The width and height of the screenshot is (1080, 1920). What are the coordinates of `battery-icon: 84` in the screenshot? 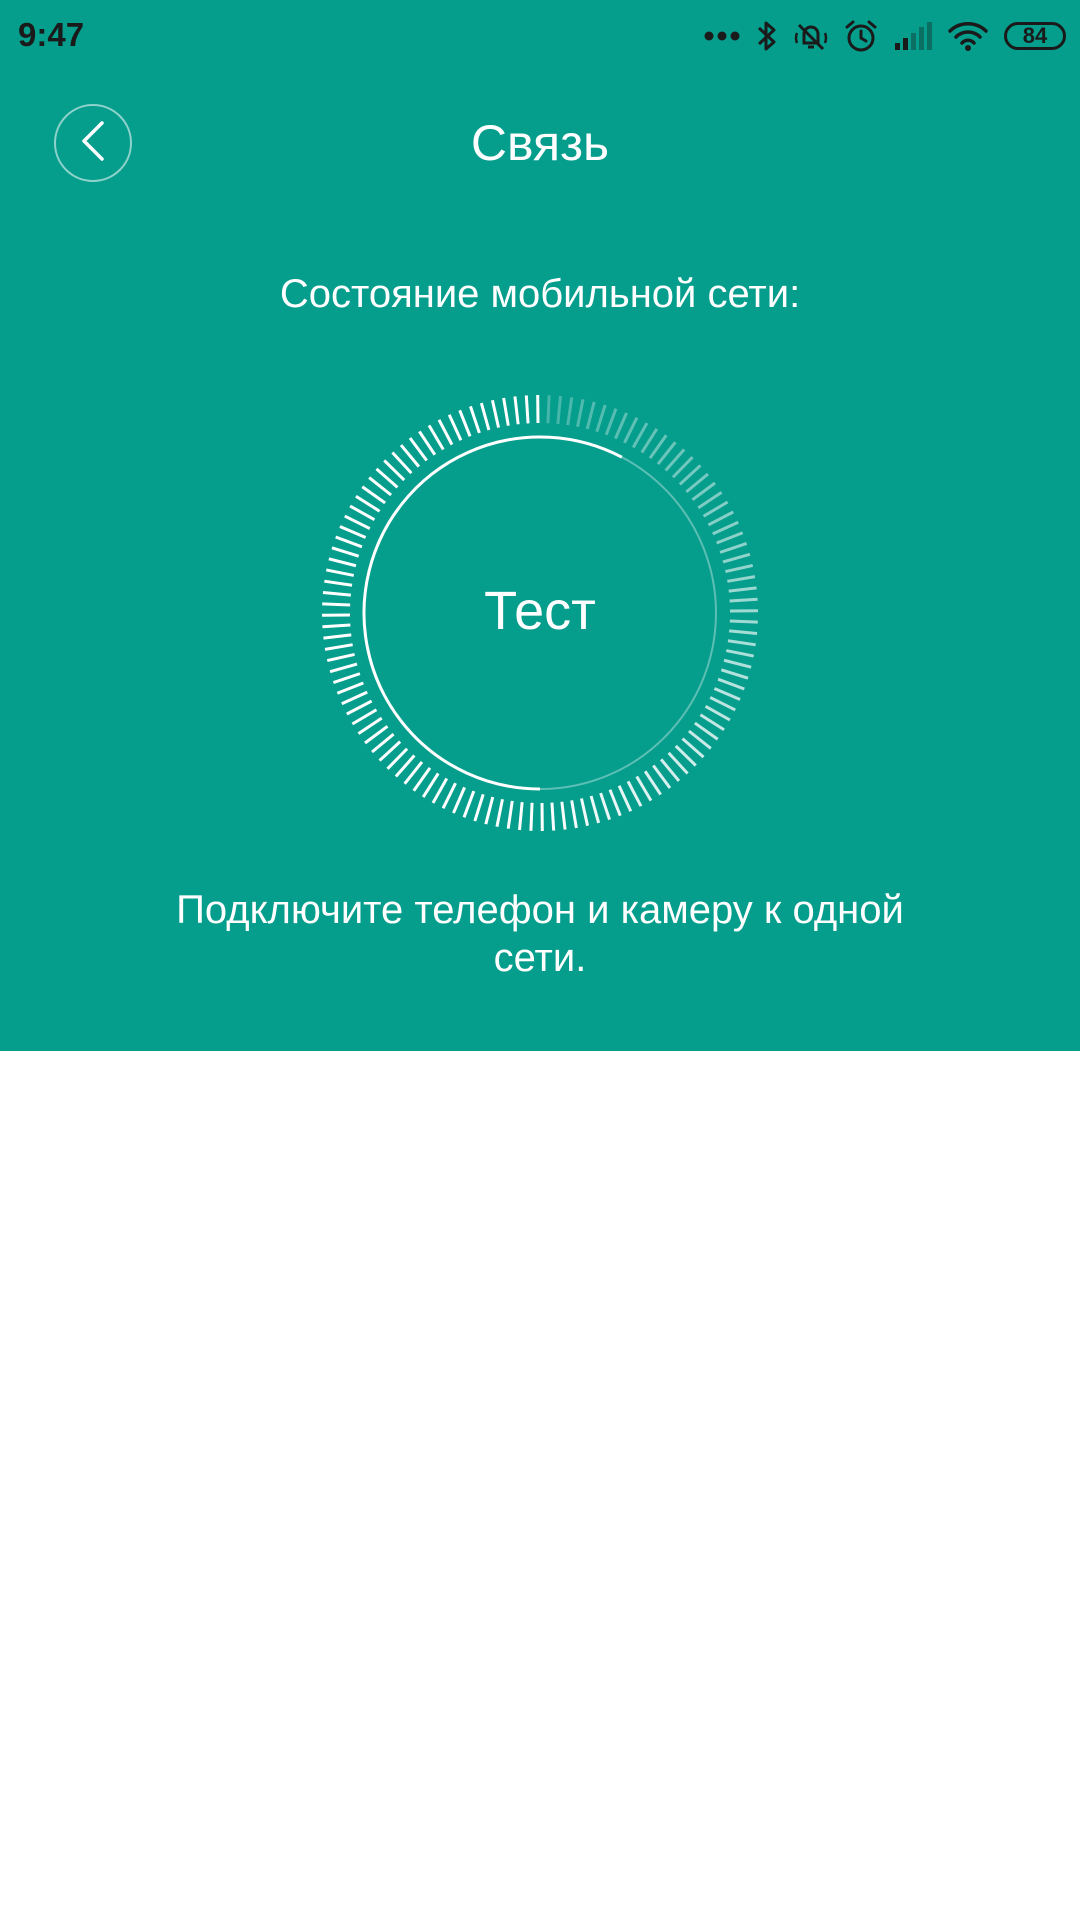 It's located at (1035, 36).